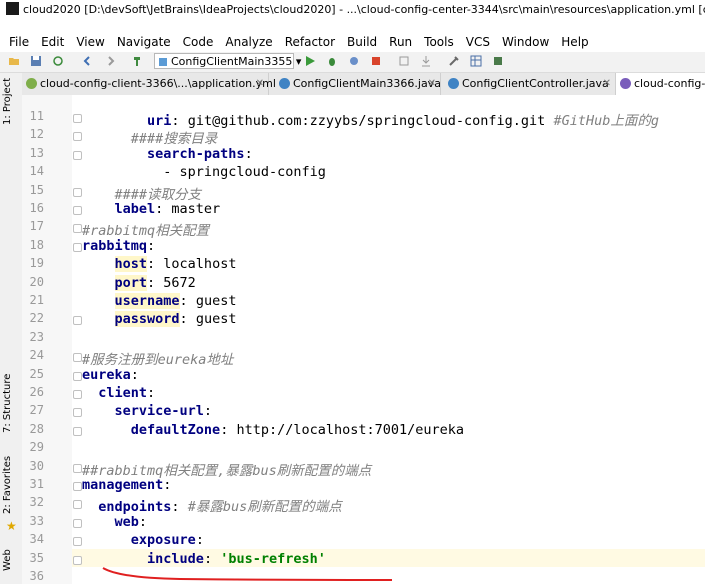  What do you see at coordinates (478, 42) in the screenshot?
I see `menu-vcs: VCS` at bounding box center [478, 42].